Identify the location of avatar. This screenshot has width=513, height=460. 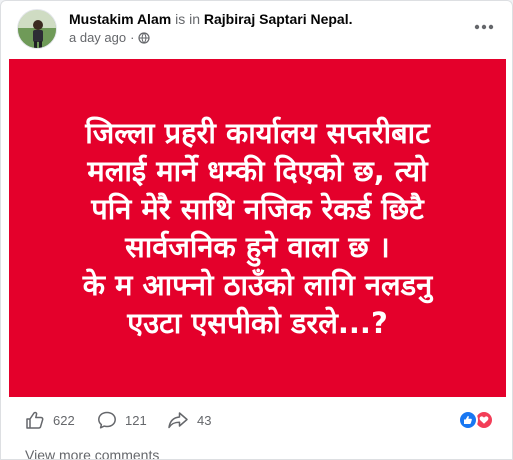
(37, 29).